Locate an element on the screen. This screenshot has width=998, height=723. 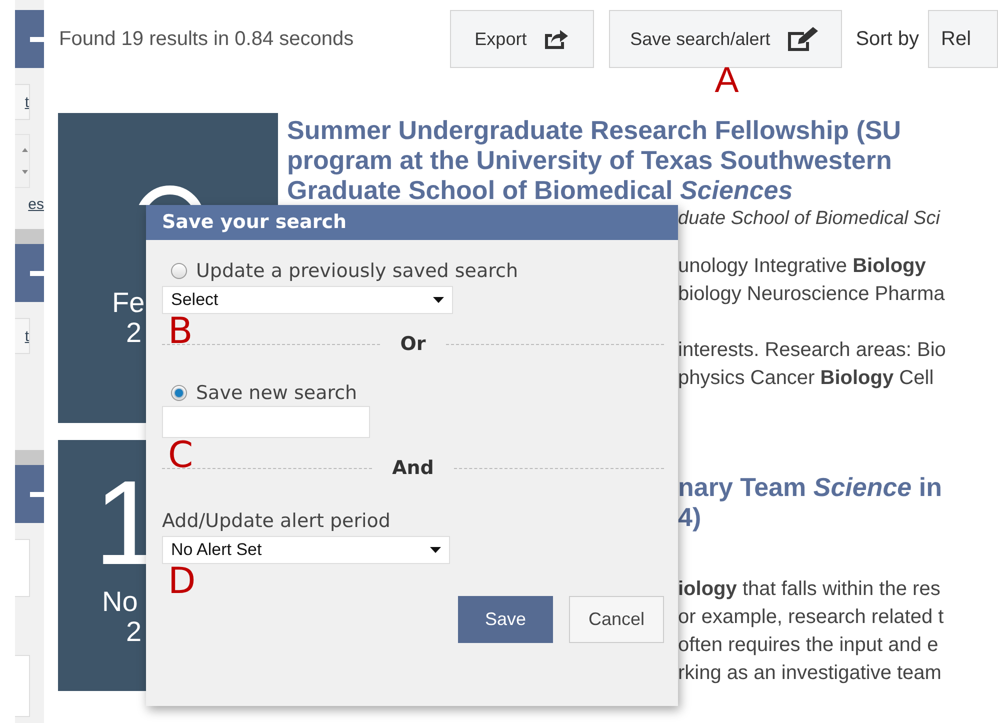
export-button: Export is located at coordinates (522, 39).